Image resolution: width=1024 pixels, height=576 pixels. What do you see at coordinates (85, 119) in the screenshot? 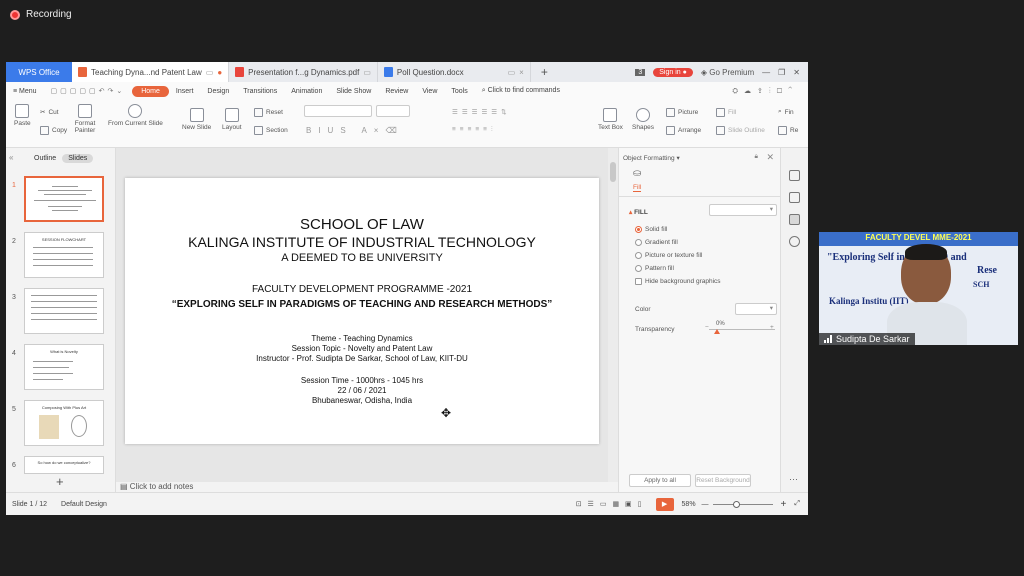
I see `format-painter-button: Format Painter` at bounding box center [85, 119].